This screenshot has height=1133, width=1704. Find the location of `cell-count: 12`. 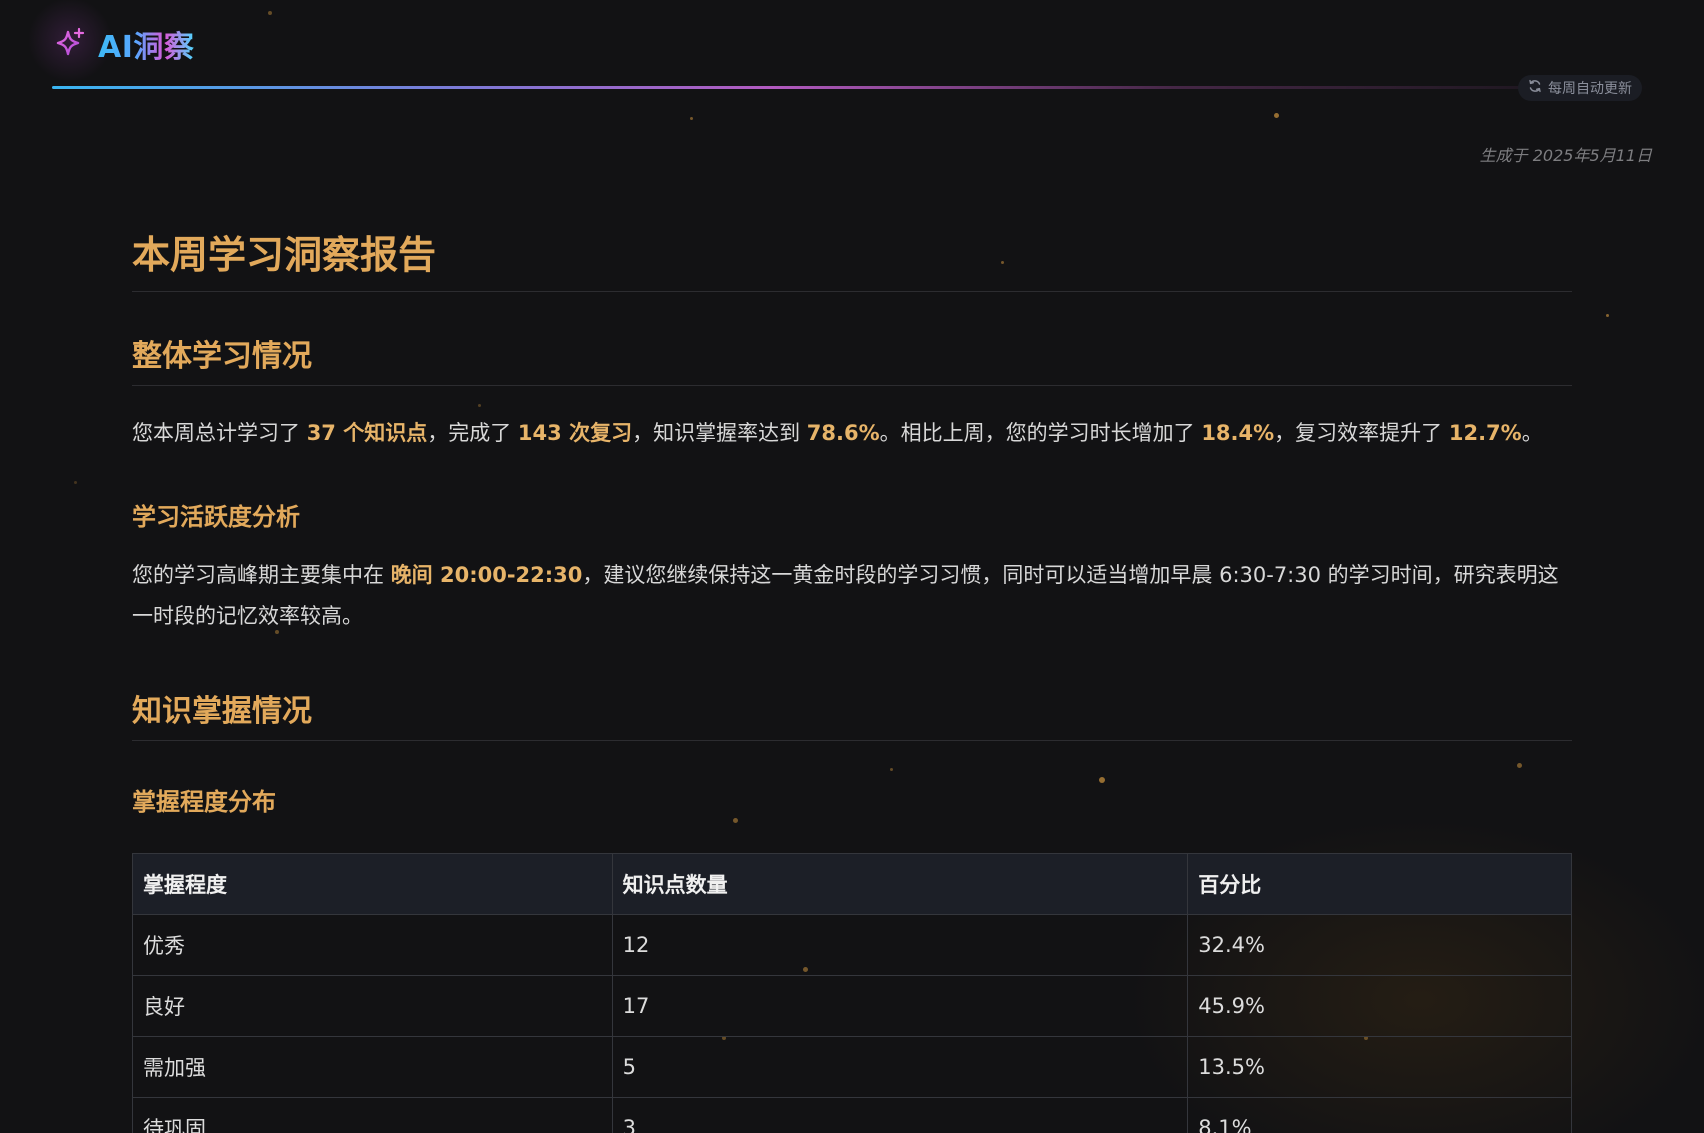

cell-count: 12 is located at coordinates (900, 945).